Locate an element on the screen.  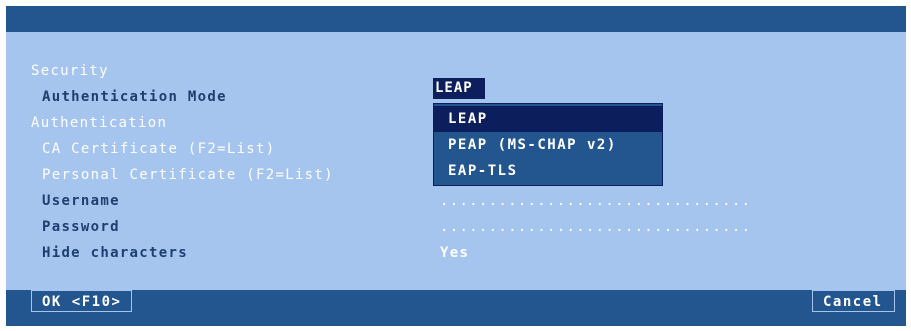
dropdown-option-eap-tls: EAP-TLS is located at coordinates (548, 171).